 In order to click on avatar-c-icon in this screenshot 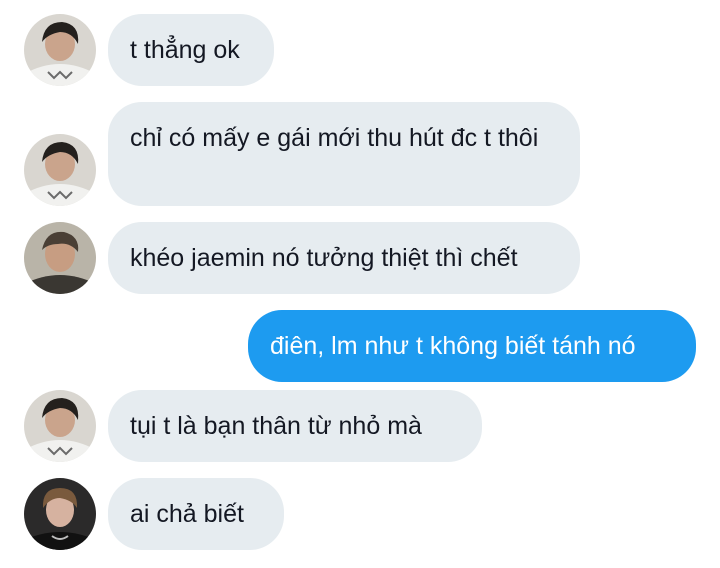, I will do `click(60, 514)`.